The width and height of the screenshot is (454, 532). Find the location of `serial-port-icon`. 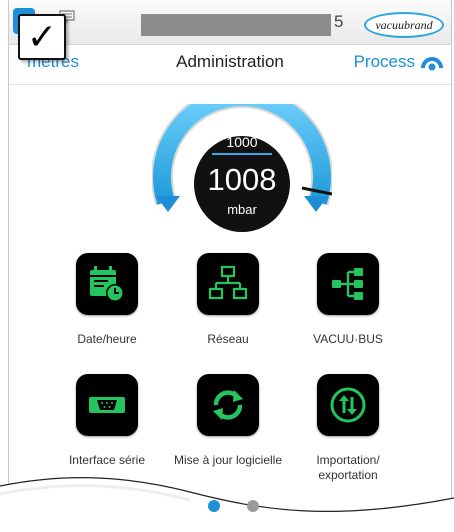

serial-port-icon is located at coordinates (107, 405).